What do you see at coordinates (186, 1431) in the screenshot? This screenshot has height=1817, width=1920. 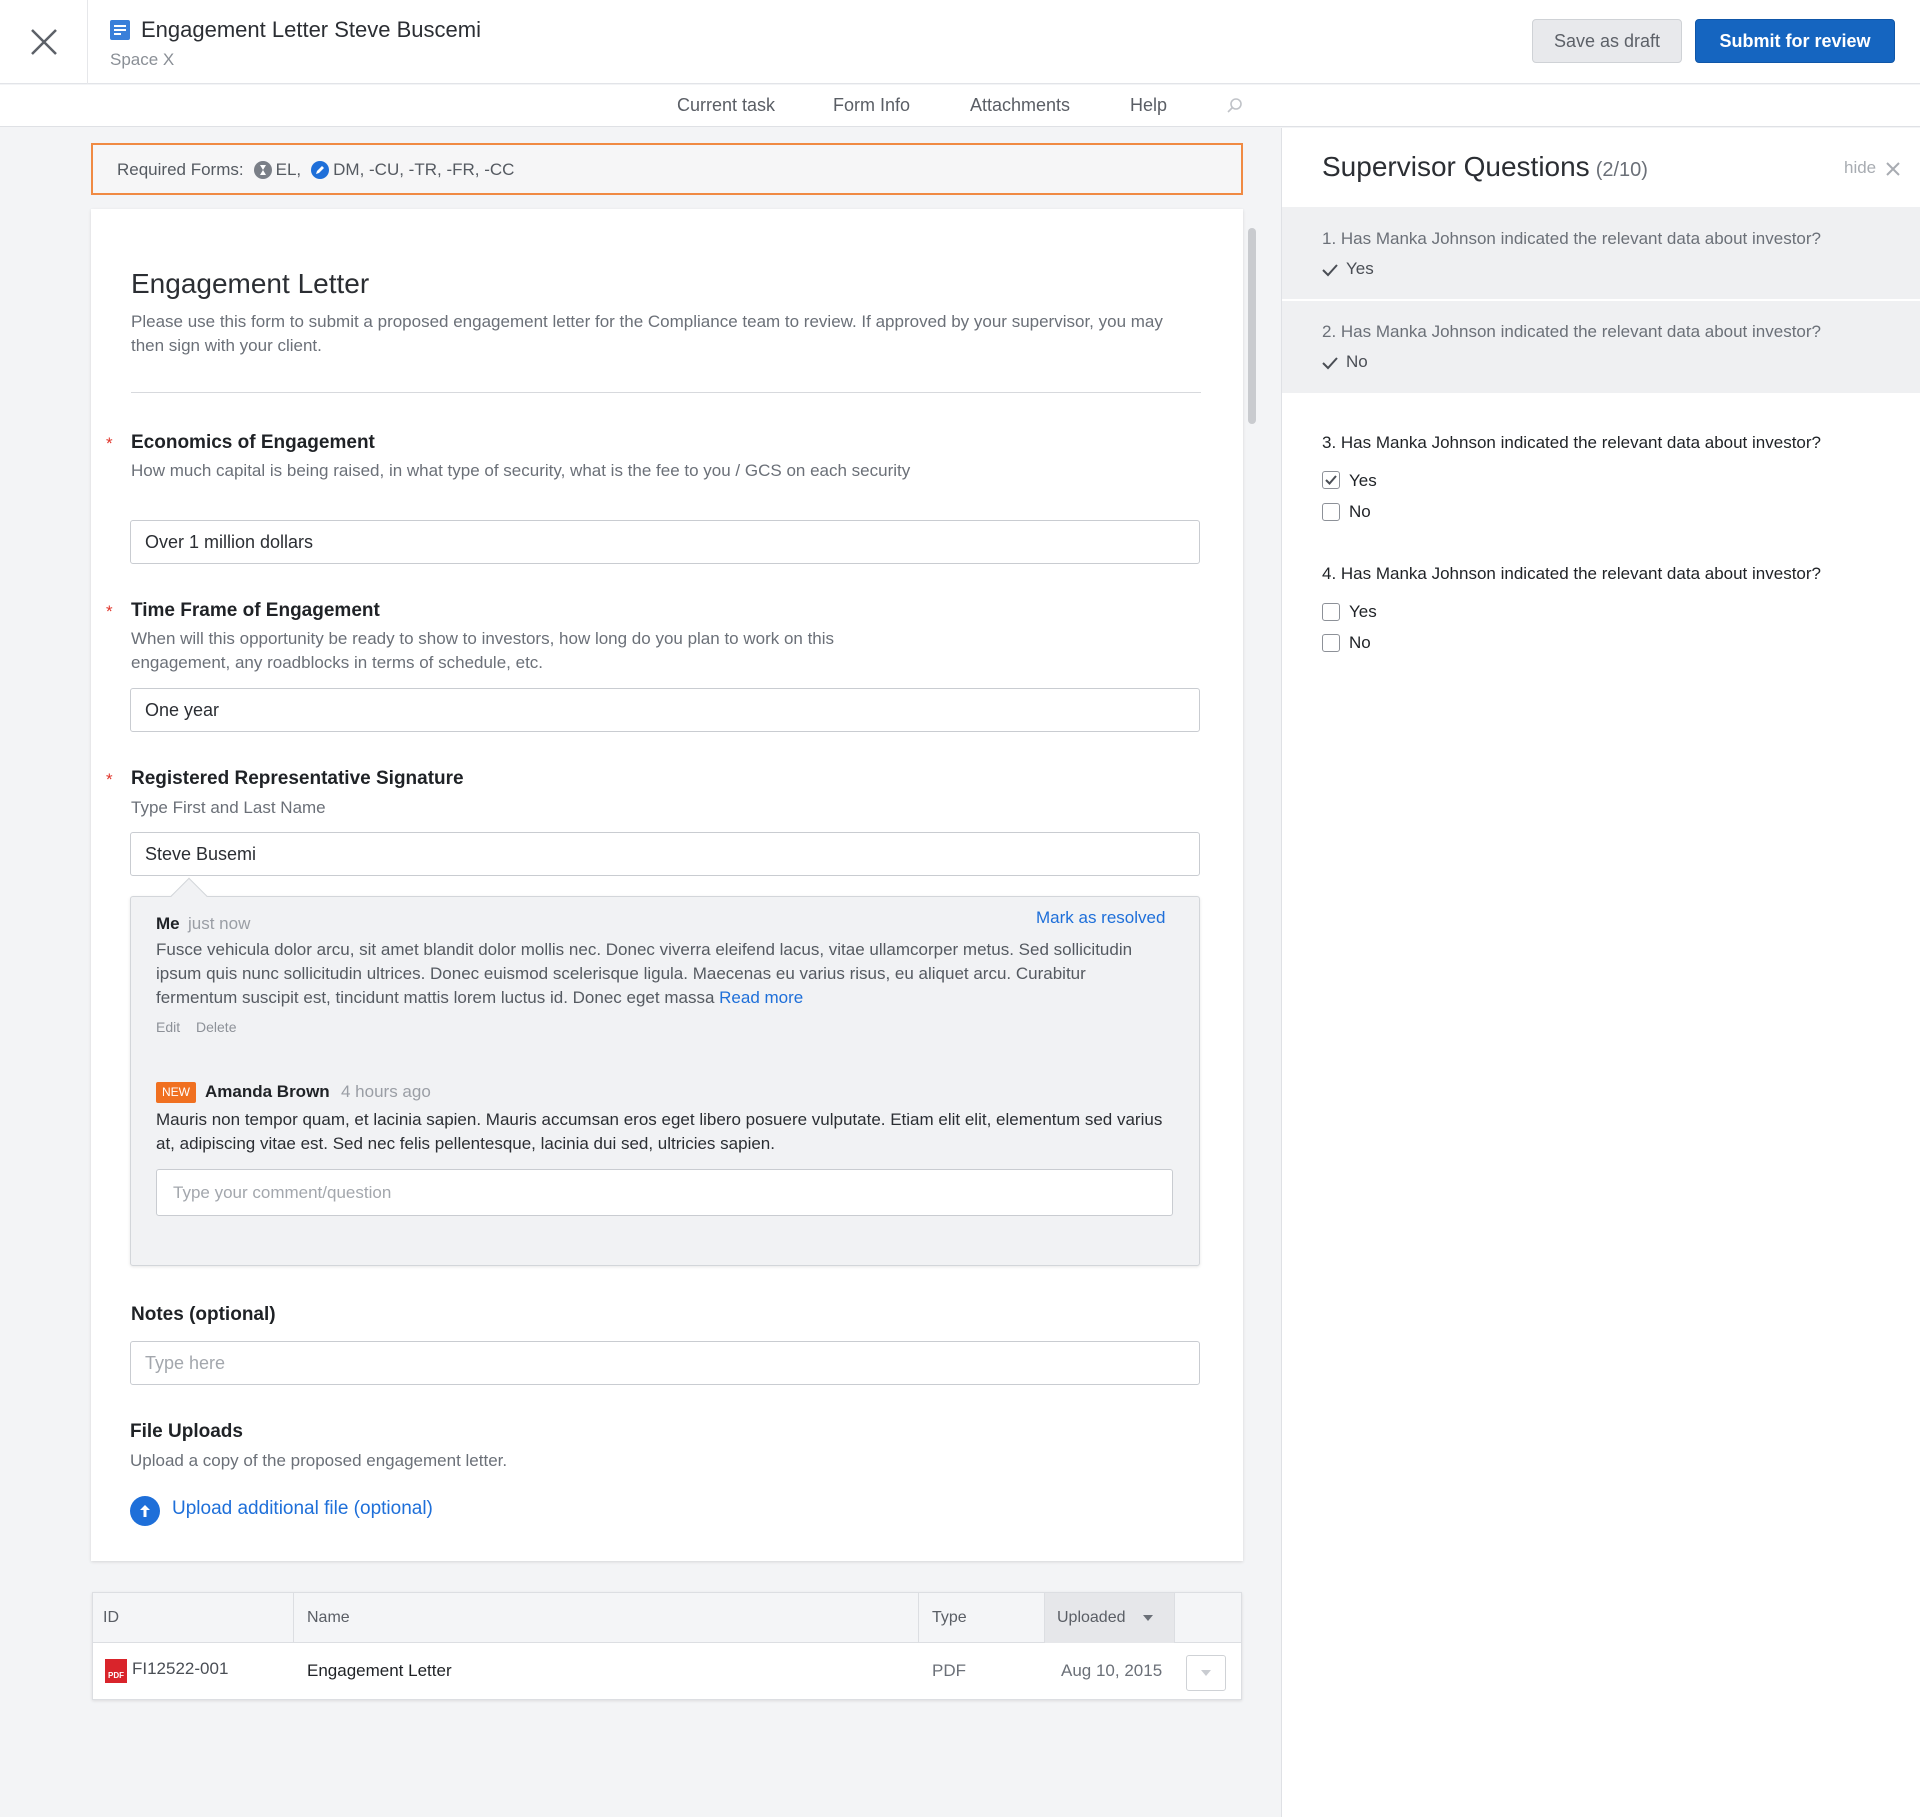 I see `field-label-uploads: File Uploads` at bounding box center [186, 1431].